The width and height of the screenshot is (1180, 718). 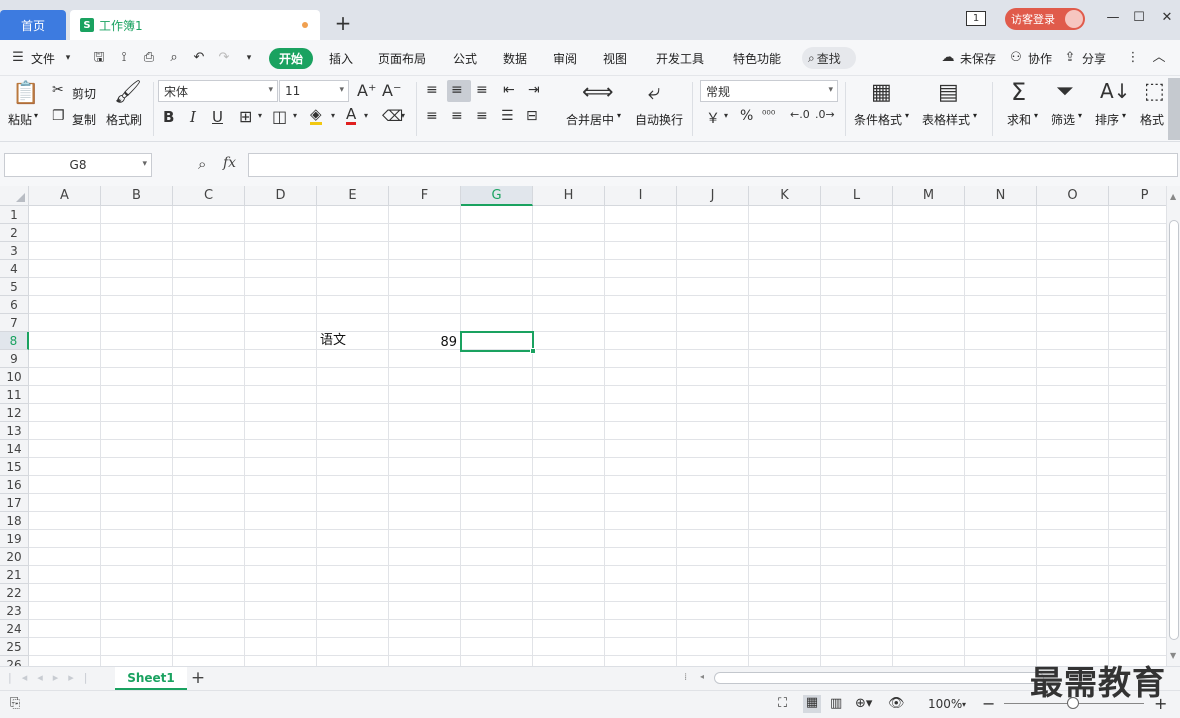 I want to click on sum-button: 求和, so click(x=1019, y=119).